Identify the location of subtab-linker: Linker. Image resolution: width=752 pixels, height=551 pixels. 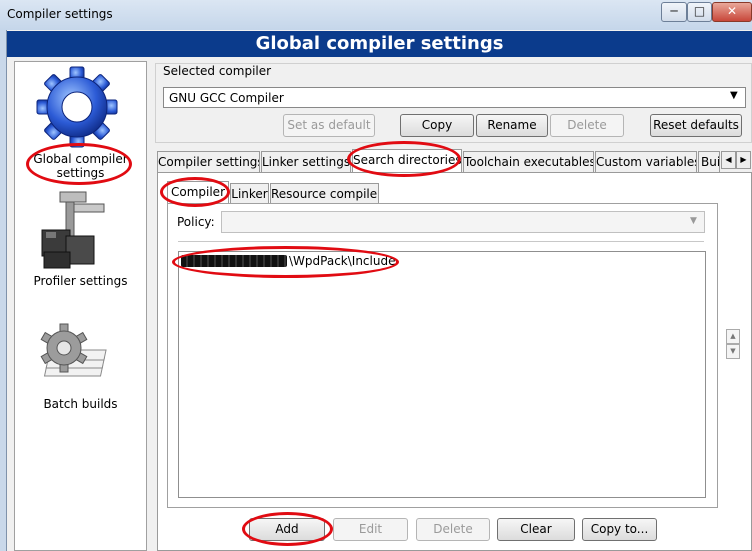
(249, 193).